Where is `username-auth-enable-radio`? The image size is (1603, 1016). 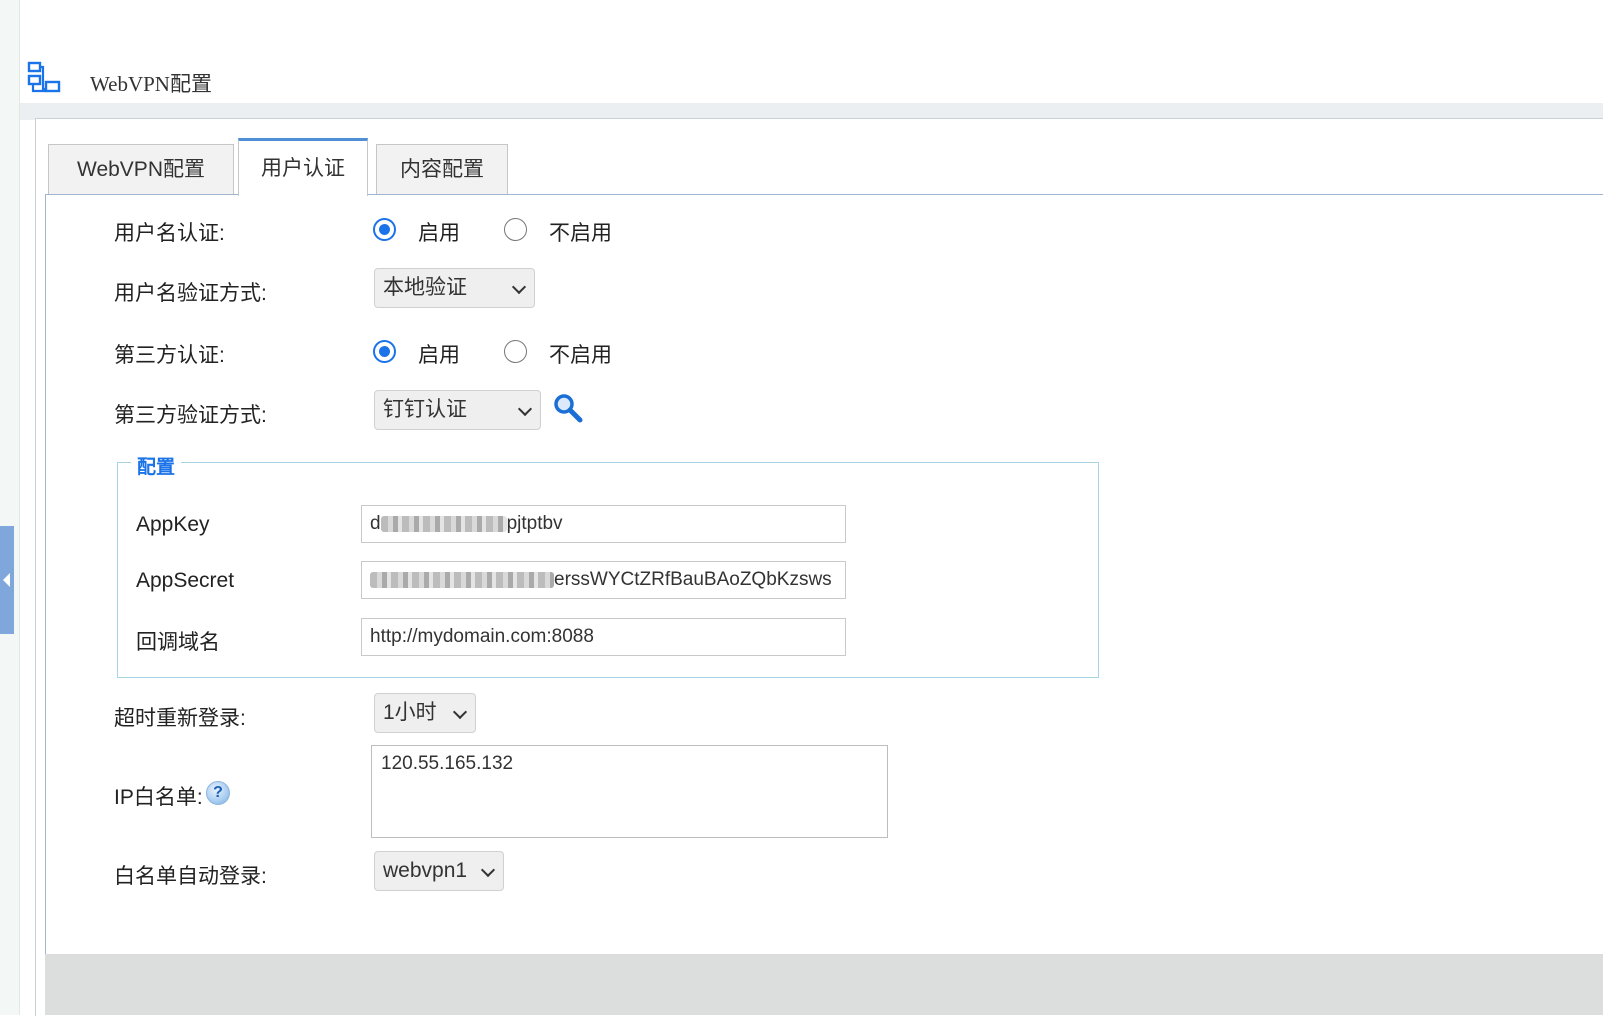
username-auth-enable-radio is located at coordinates (384, 229).